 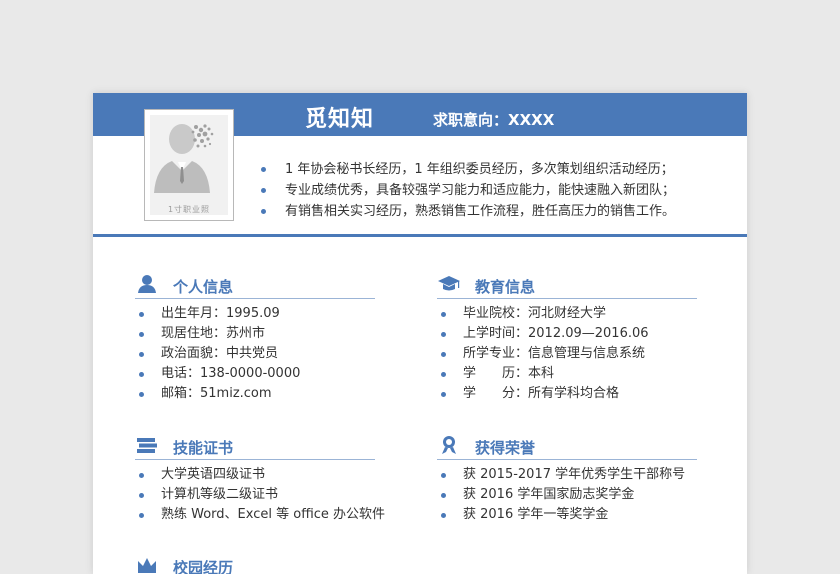 I want to click on item-text: 学 分：所有学科均合格, so click(x=541, y=393).